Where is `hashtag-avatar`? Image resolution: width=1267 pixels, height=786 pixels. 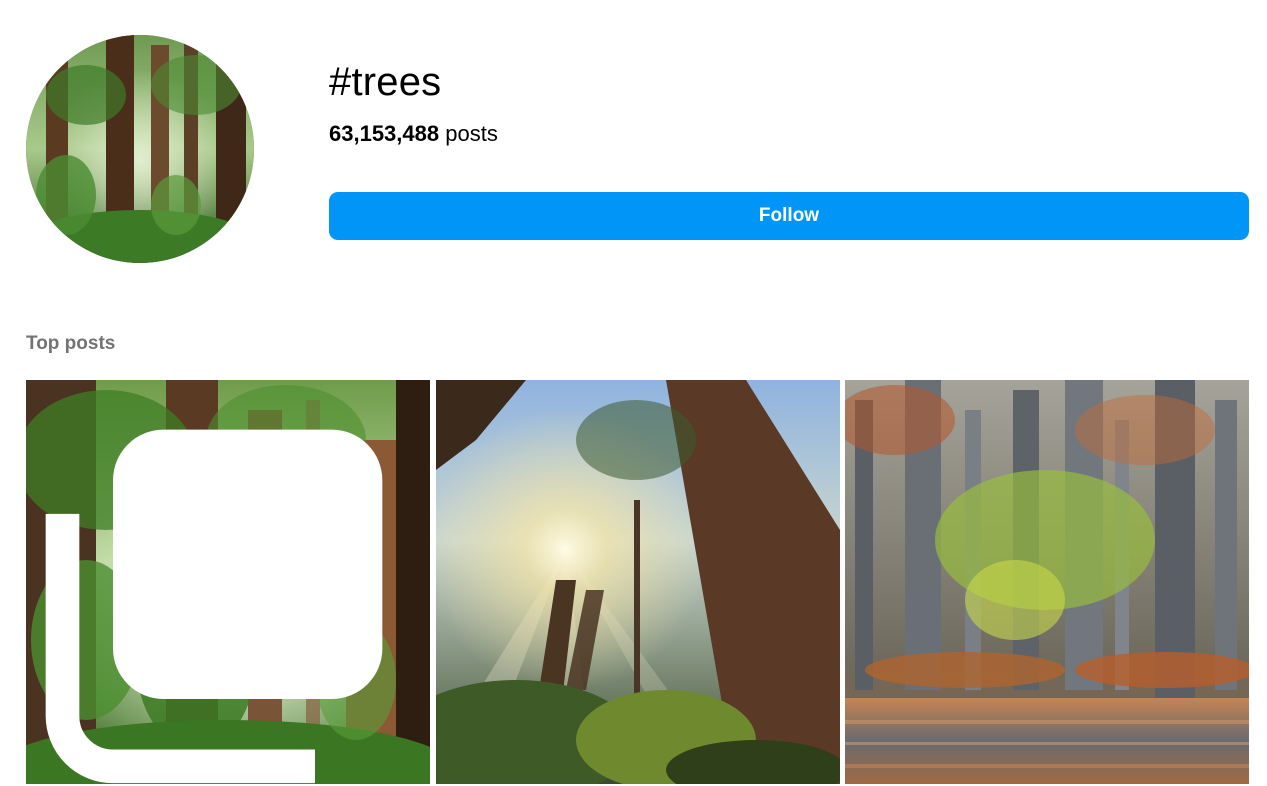 hashtag-avatar is located at coordinates (140, 149).